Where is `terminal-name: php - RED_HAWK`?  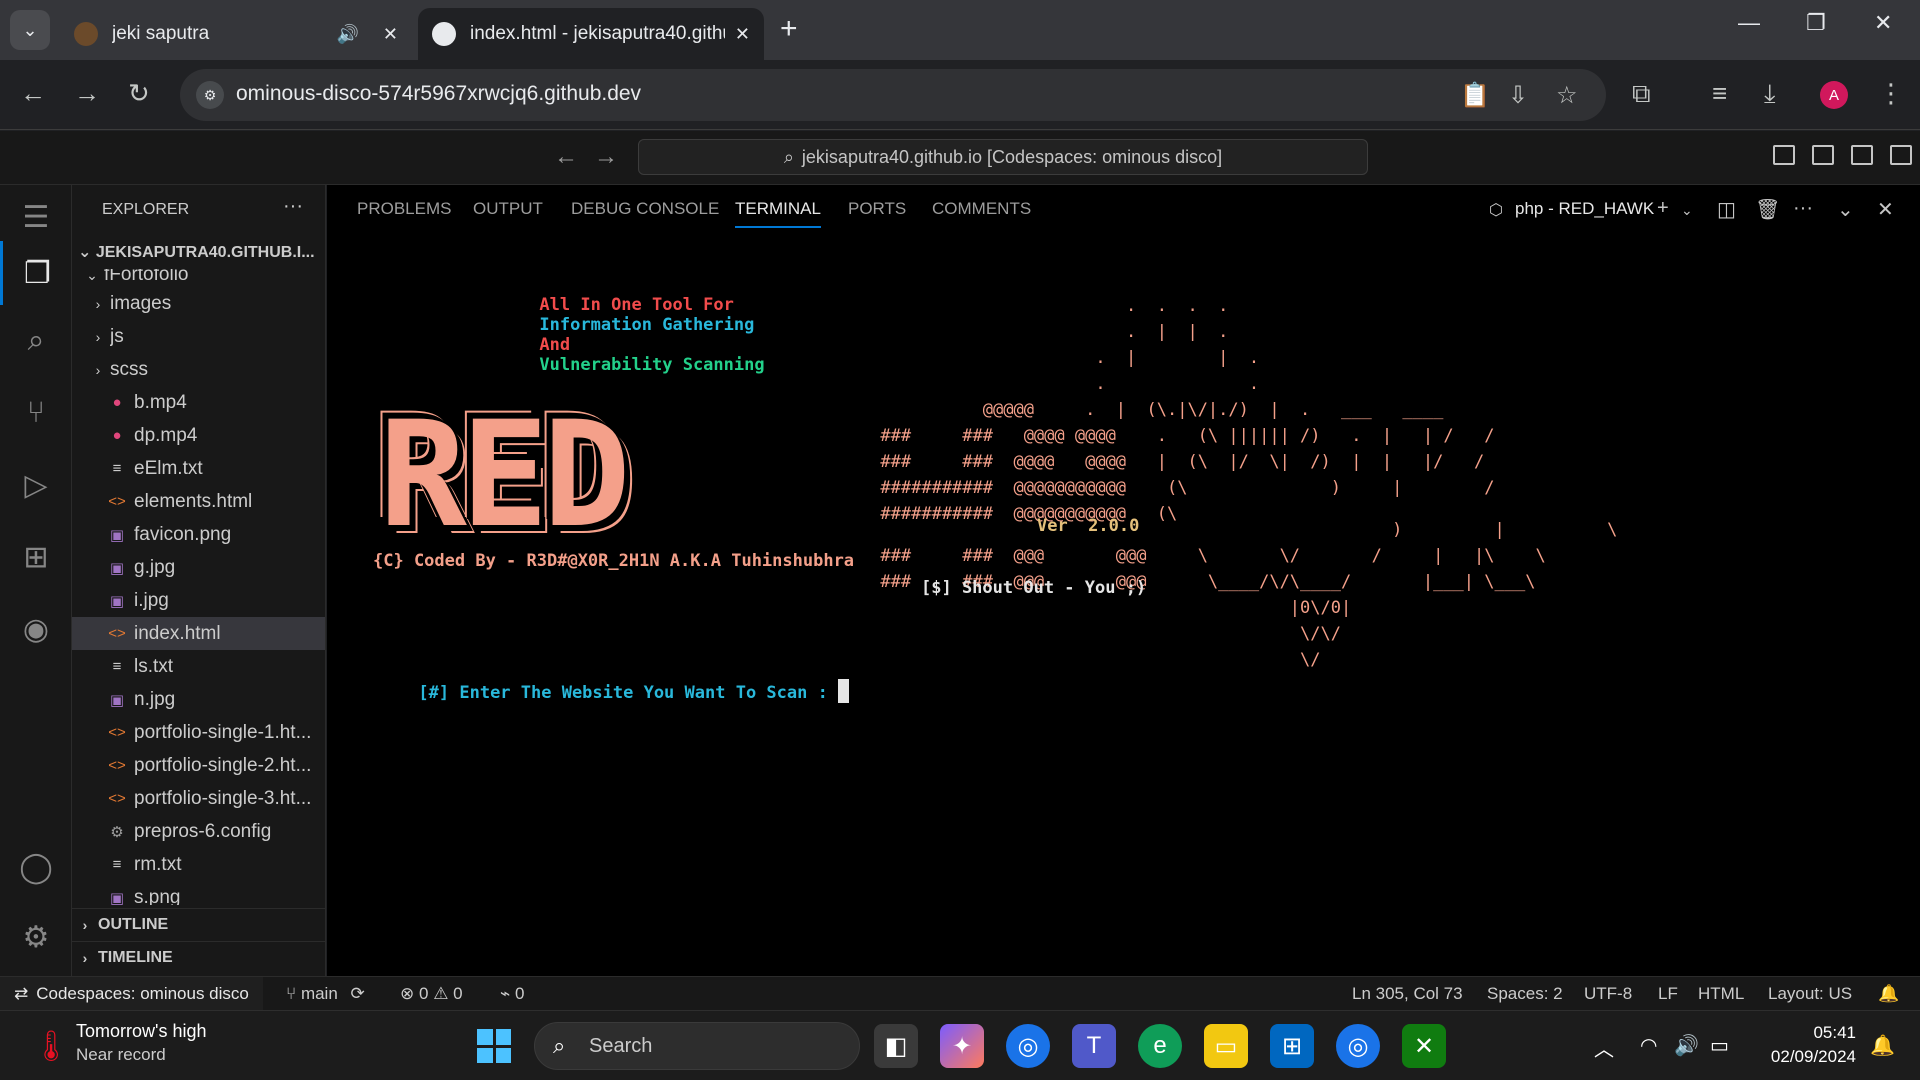 terminal-name: php - RED_HAWK is located at coordinates (1584, 209).